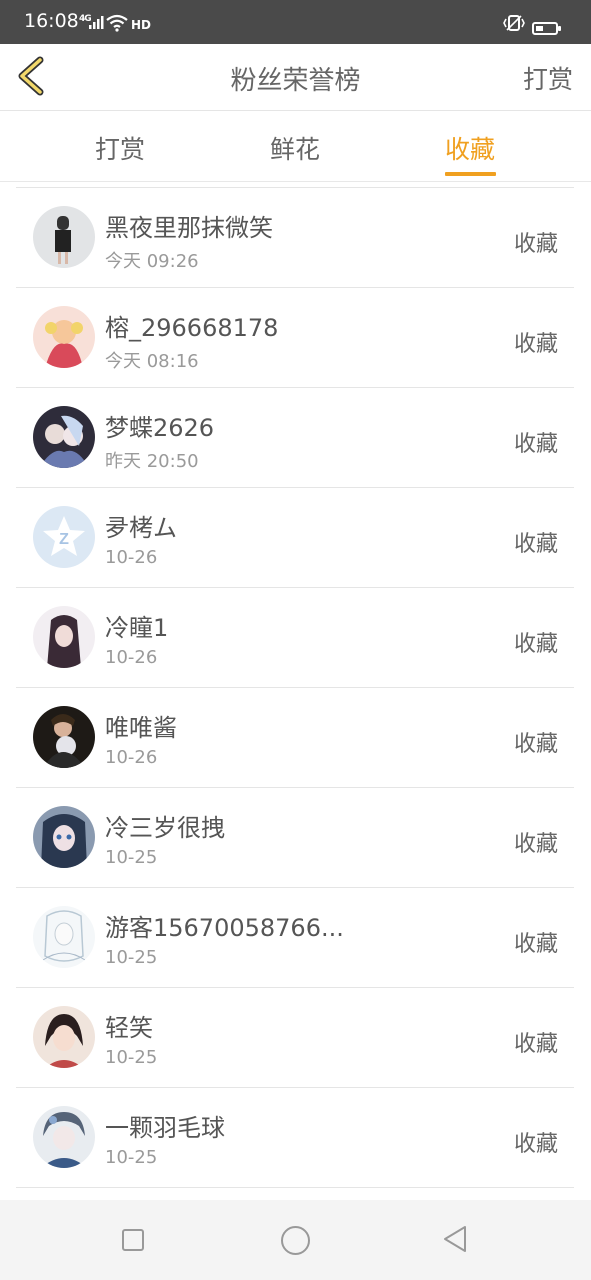  I want to click on list-item: 一颗羽毛球 10-25 收藏, so click(295, 1138).